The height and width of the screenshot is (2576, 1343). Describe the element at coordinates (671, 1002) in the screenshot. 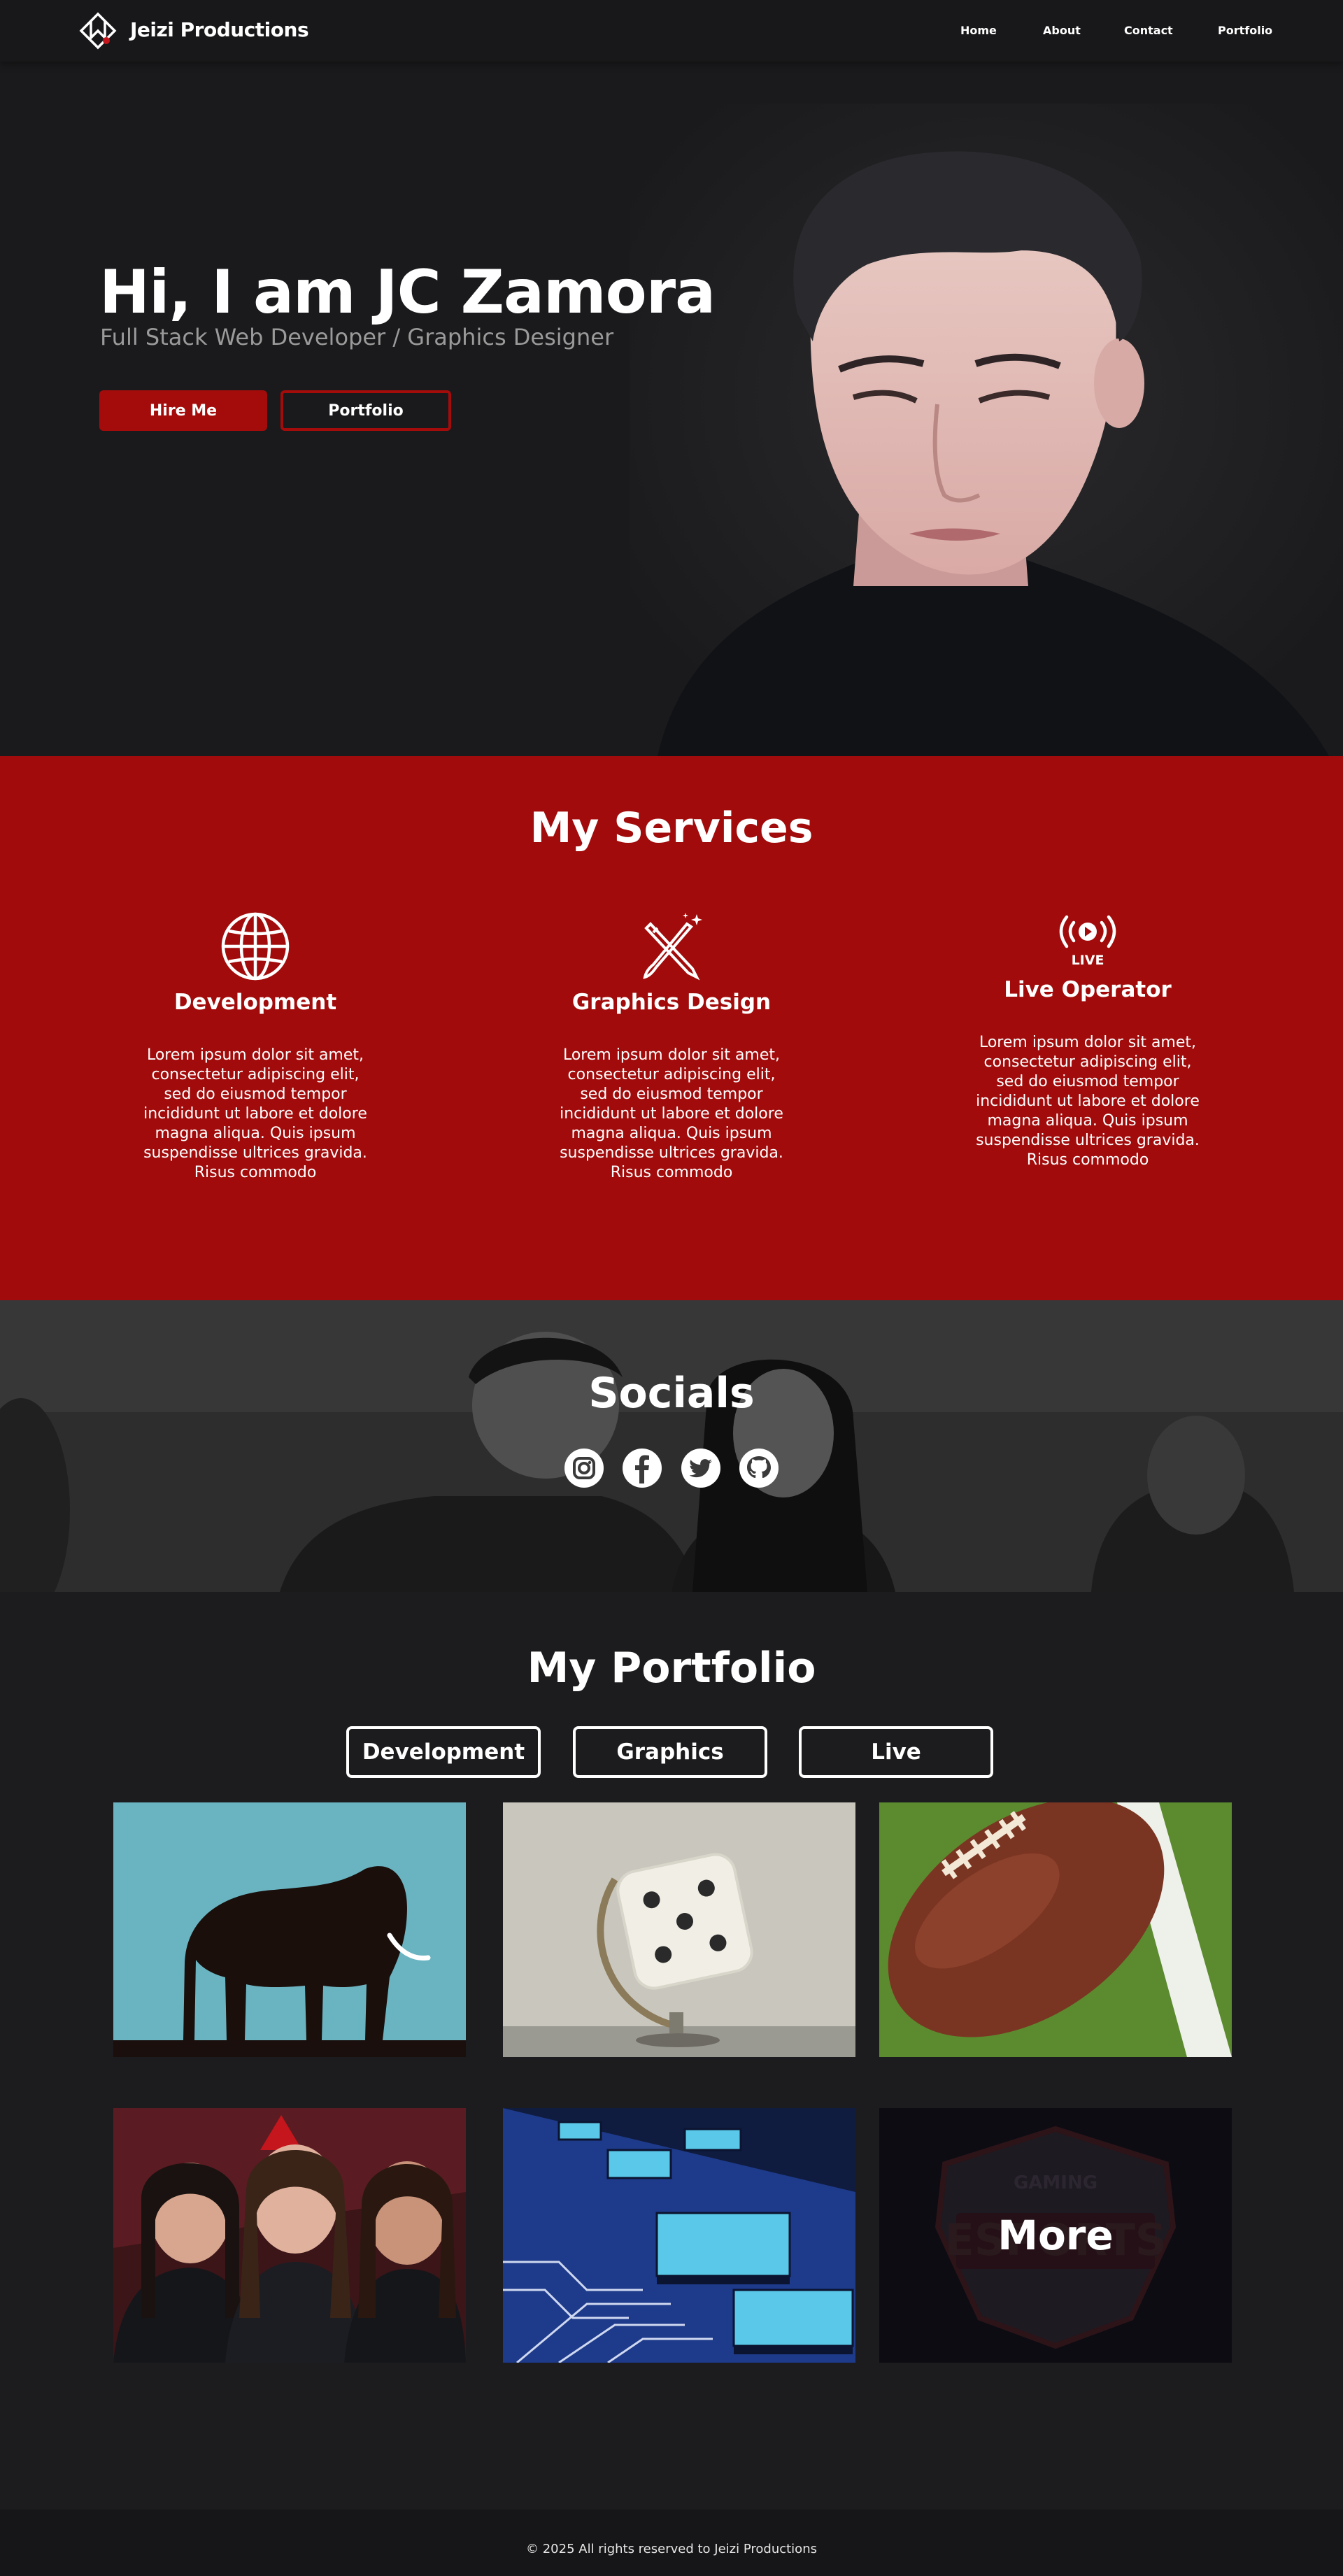

I see `service-name: Graphics Design` at that location.